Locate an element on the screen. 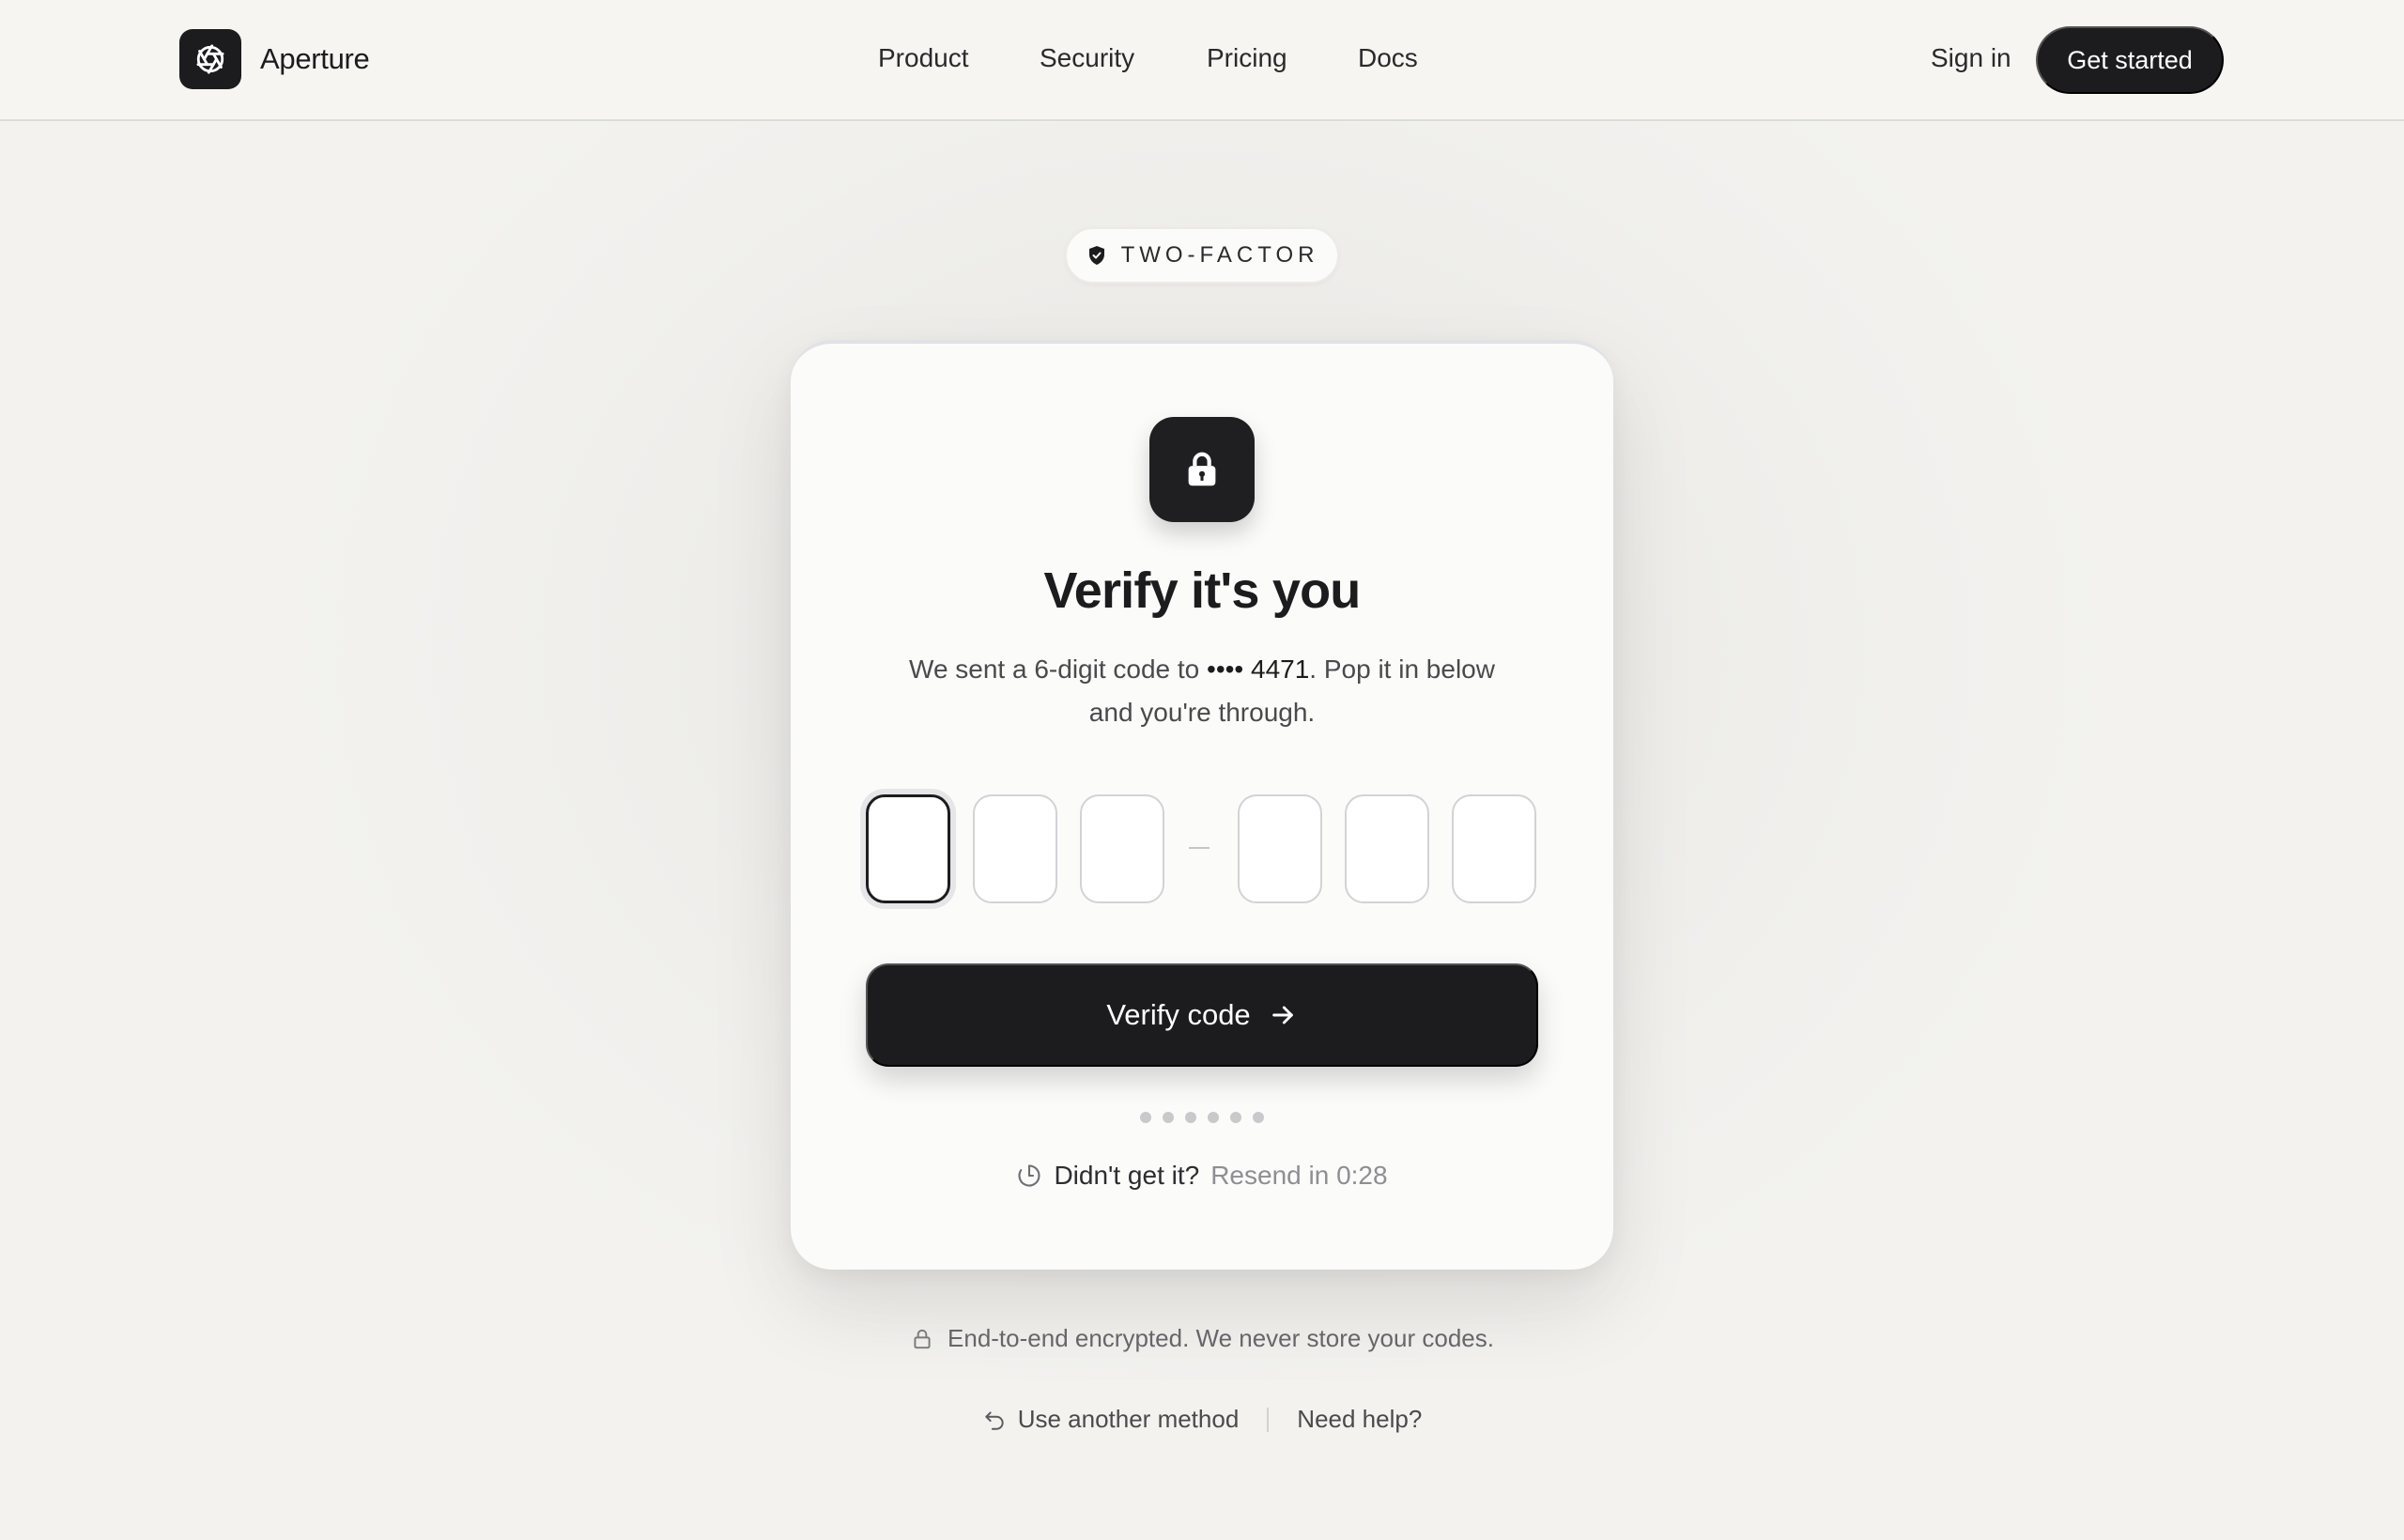  resend-question: Didn't get it? is located at coordinates (1127, 1175).